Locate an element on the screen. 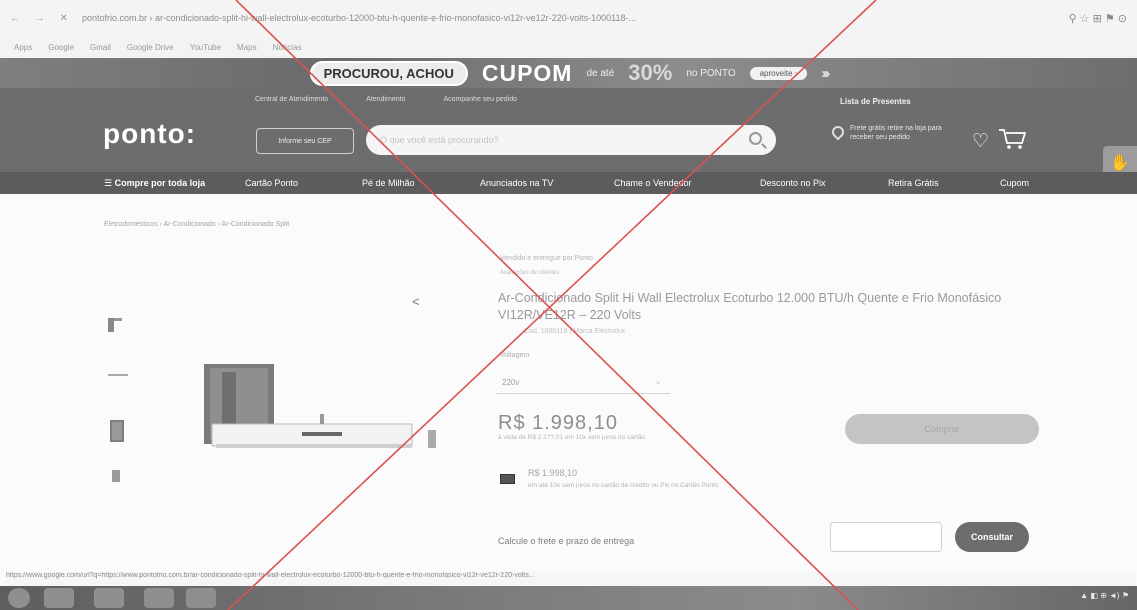 The height and width of the screenshot is (610, 1137). header-link: Atendimento is located at coordinates (385, 99).